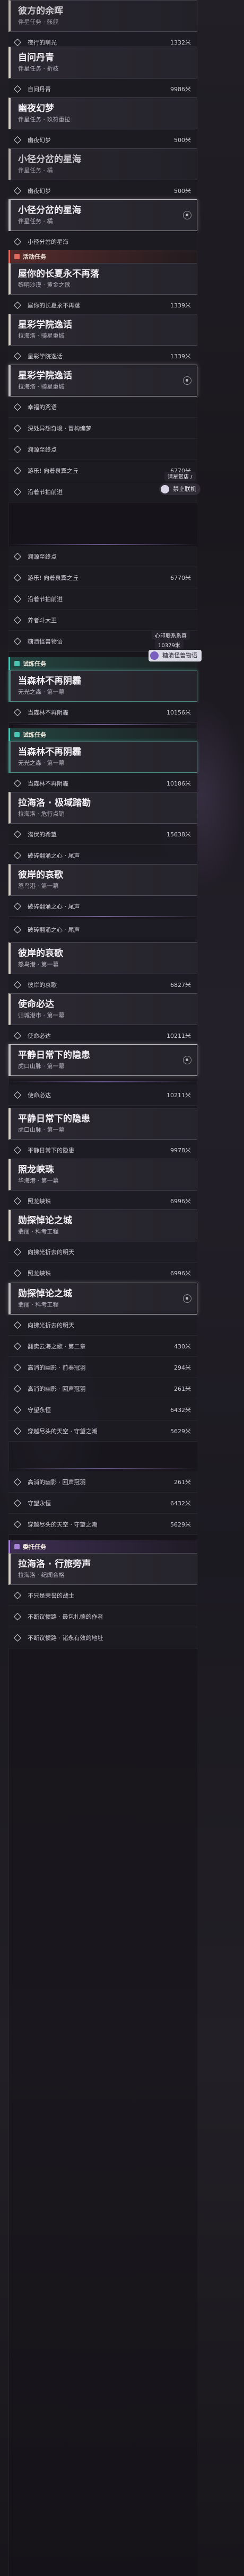 The width and height of the screenshot is (244, 2576). Describe the element at coordinates (103, 599) in the screenshot. I see `quest-goal: 沿着节拍前进` at that location.